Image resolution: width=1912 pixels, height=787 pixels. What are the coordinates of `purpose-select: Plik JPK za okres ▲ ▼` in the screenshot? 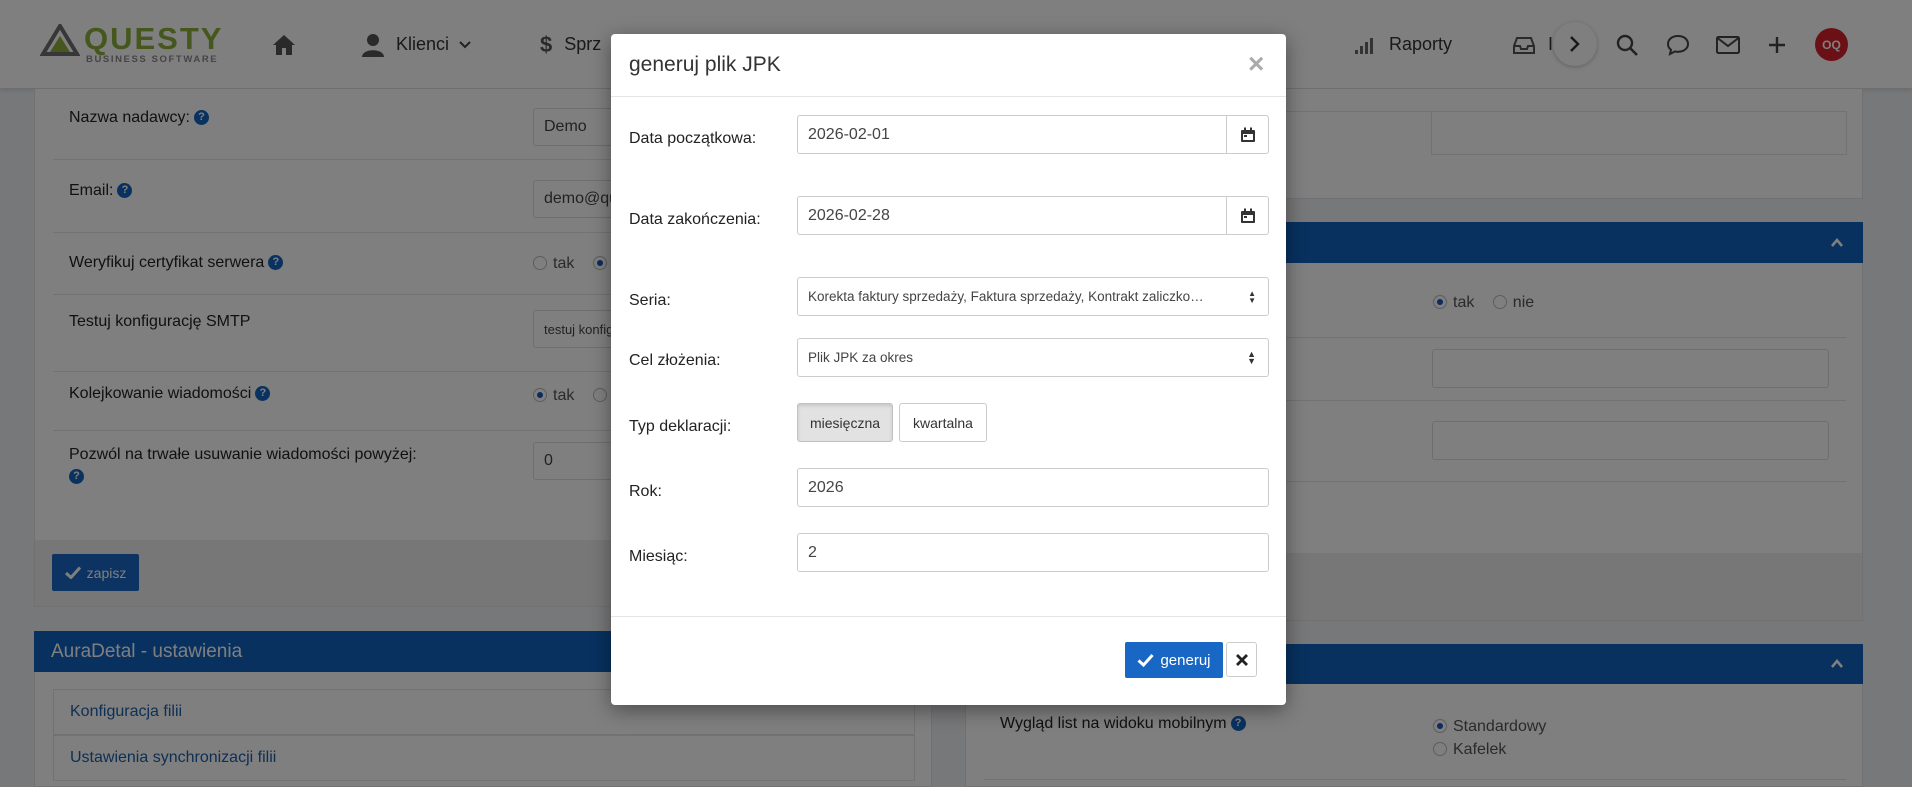 It's located at (1033, 357).